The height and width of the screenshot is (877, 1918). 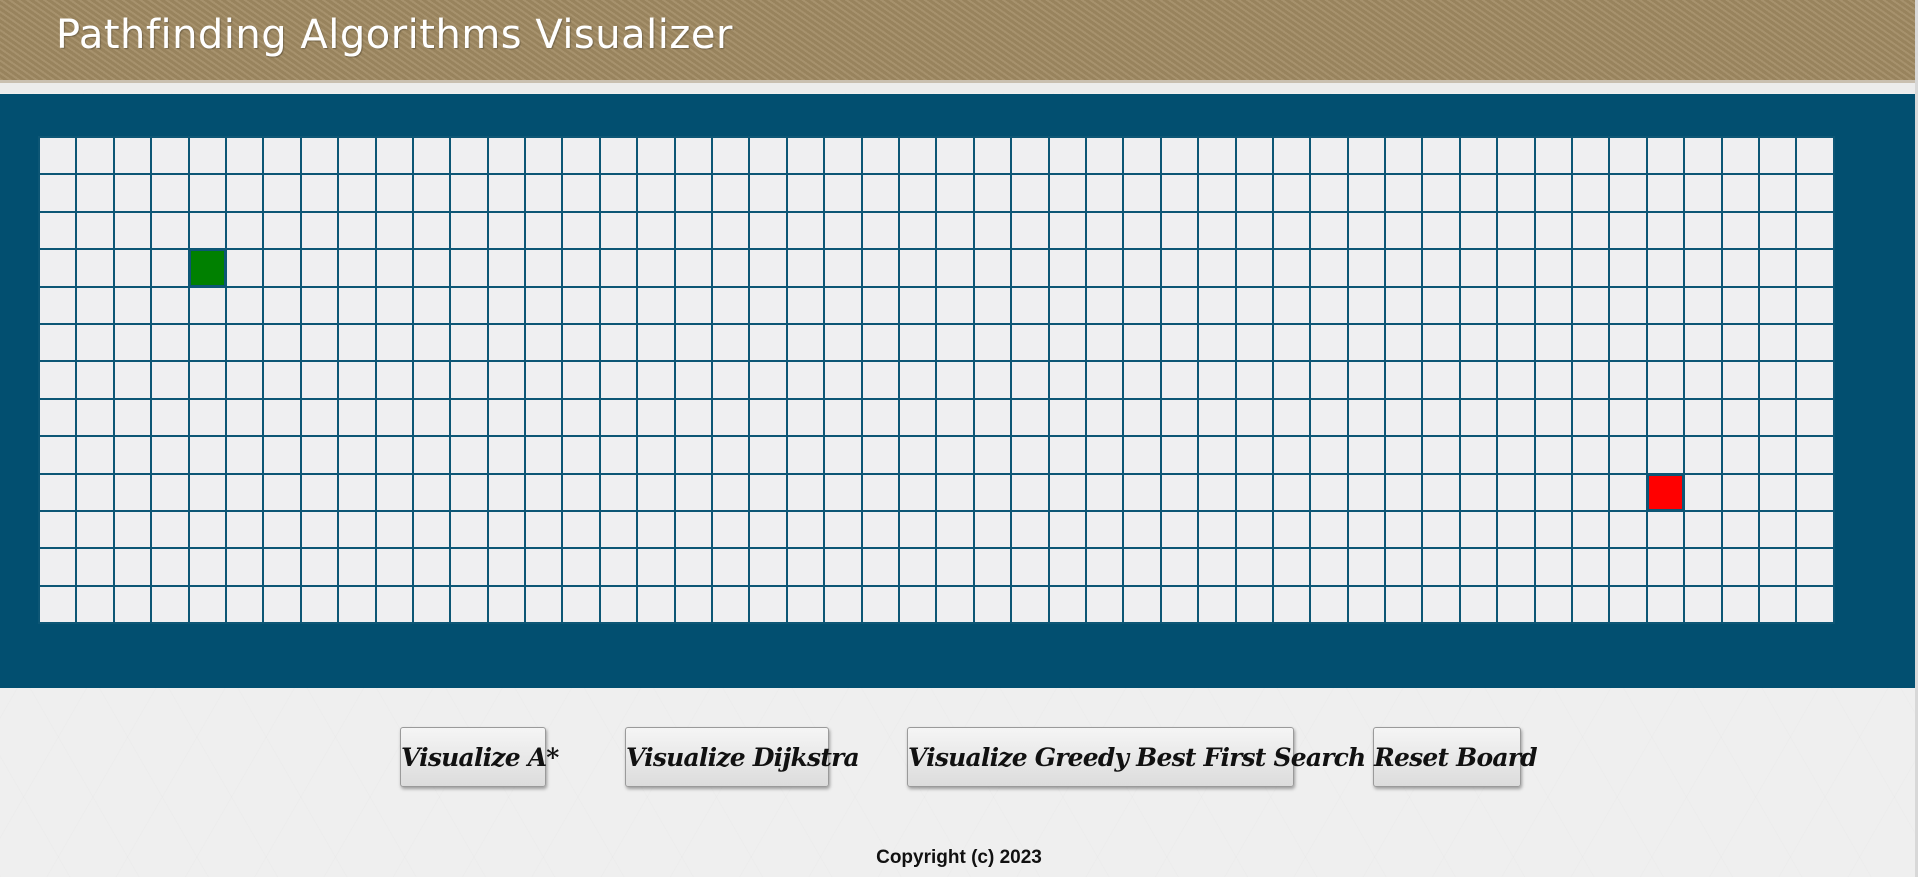 I want to click on visualize-astar-button: Visualize A*, so click(x=479, y=757).